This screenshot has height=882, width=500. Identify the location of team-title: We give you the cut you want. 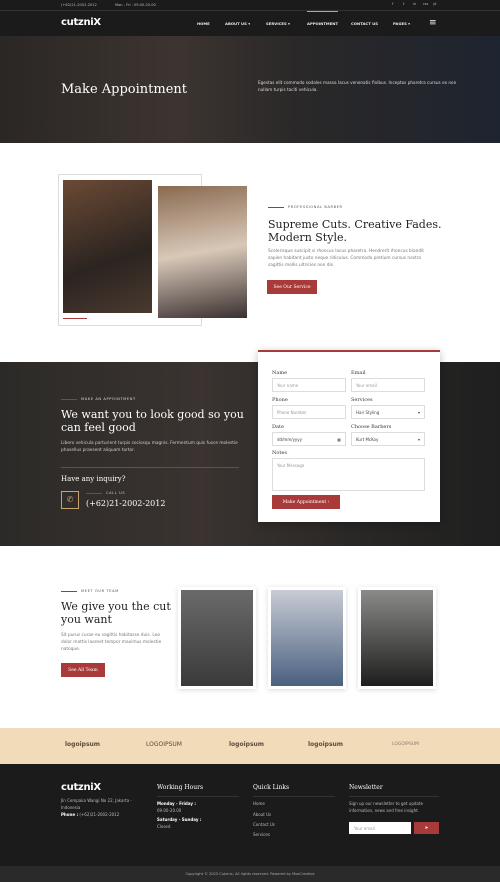
(116, 613).